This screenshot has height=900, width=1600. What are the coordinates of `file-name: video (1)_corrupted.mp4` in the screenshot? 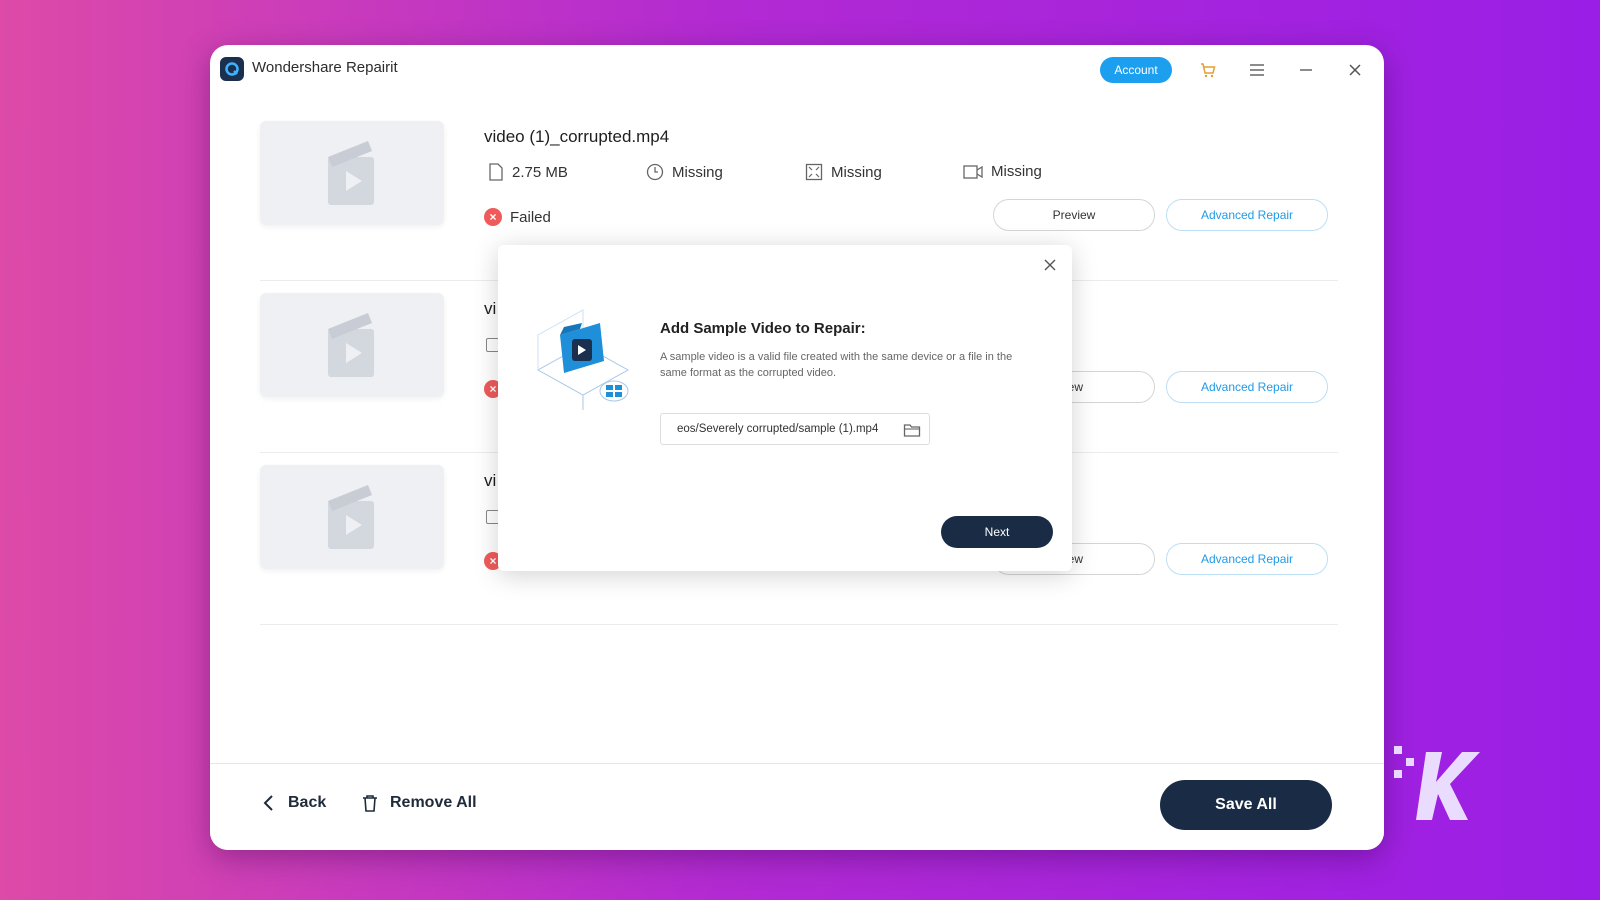 It's located at (577, 136).